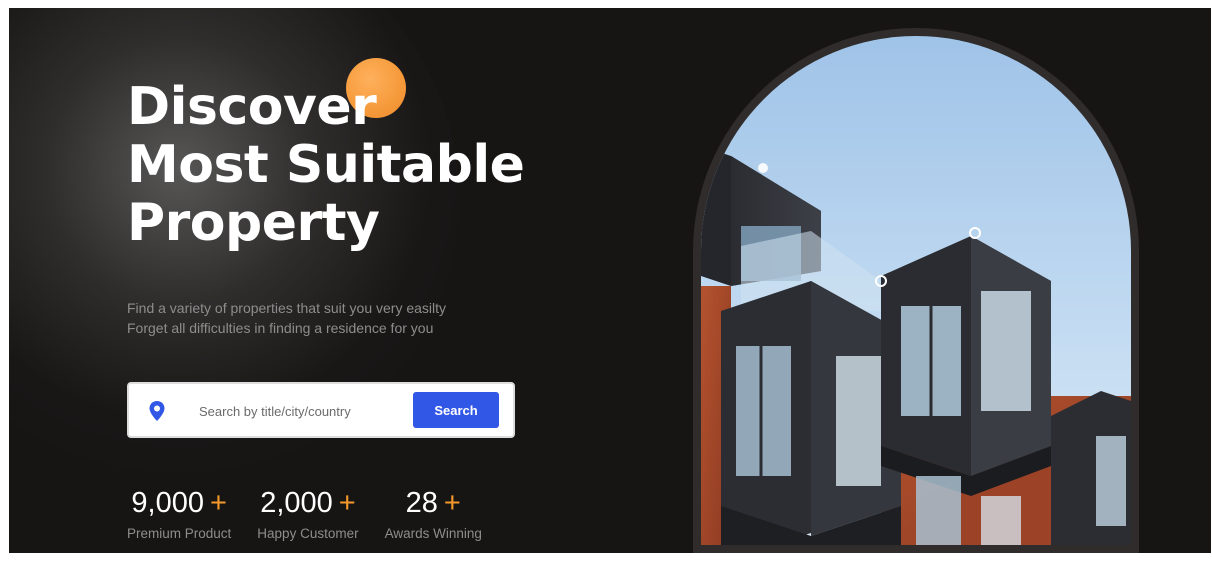 This screenshot has width=1212, height=561. I want to click on stat-number: 9,000 +, so click(179, 503).